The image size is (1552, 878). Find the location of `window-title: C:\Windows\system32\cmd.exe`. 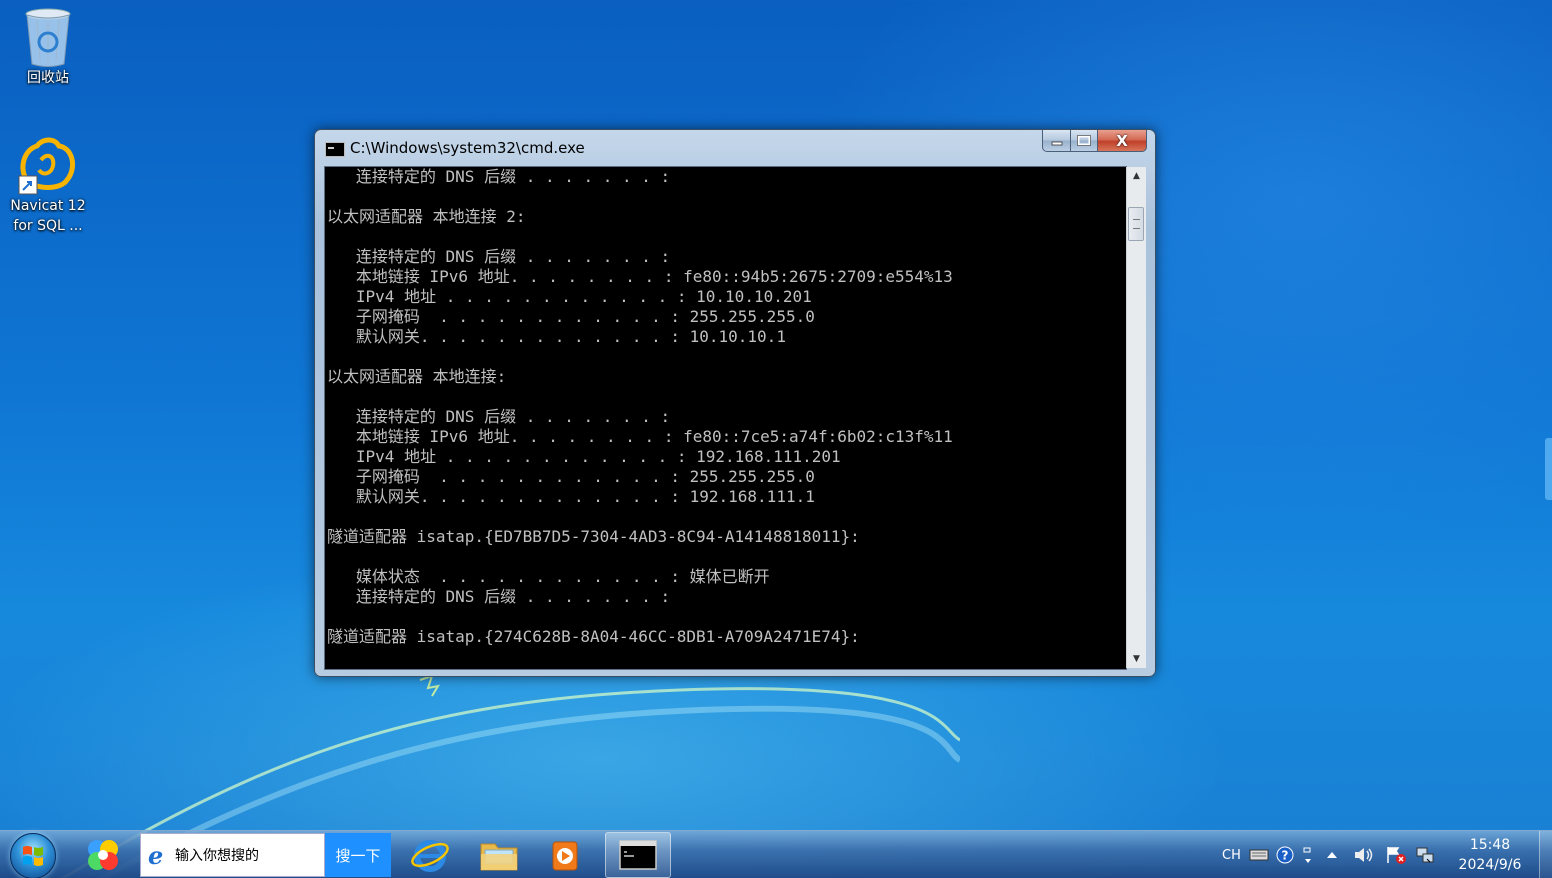

window-title: C:\Windows\system32\cmd.exe is located at coordinates (467, 148).